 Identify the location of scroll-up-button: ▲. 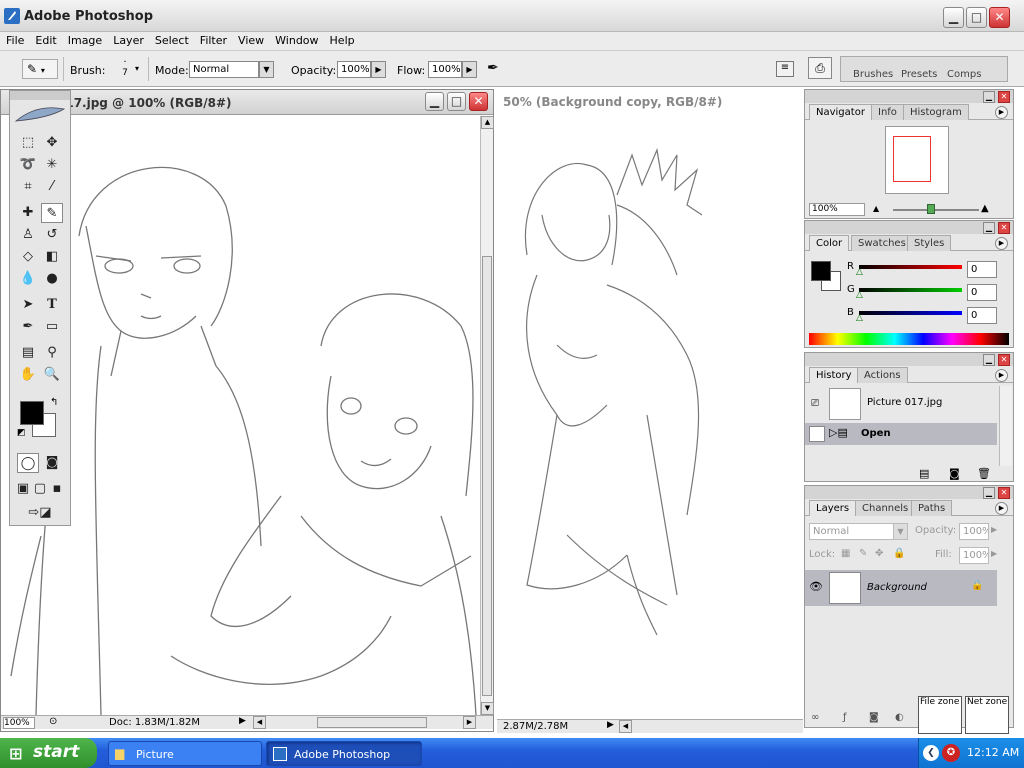
(487, 122).